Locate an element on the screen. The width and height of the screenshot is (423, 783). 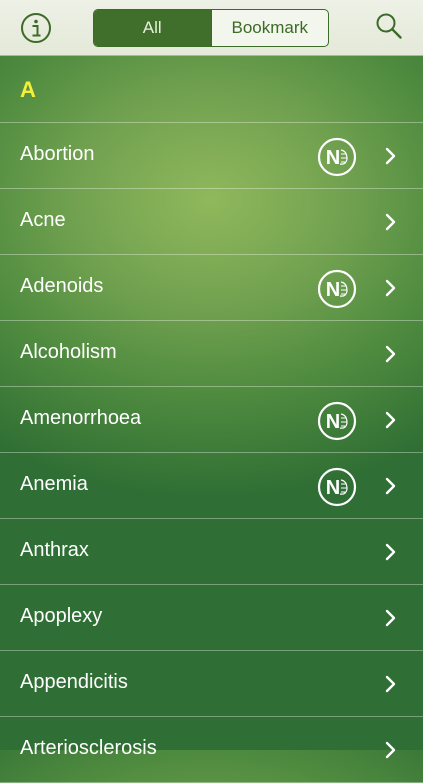
segment-bookmark: Bookmark is located at coordinates (269, 28).